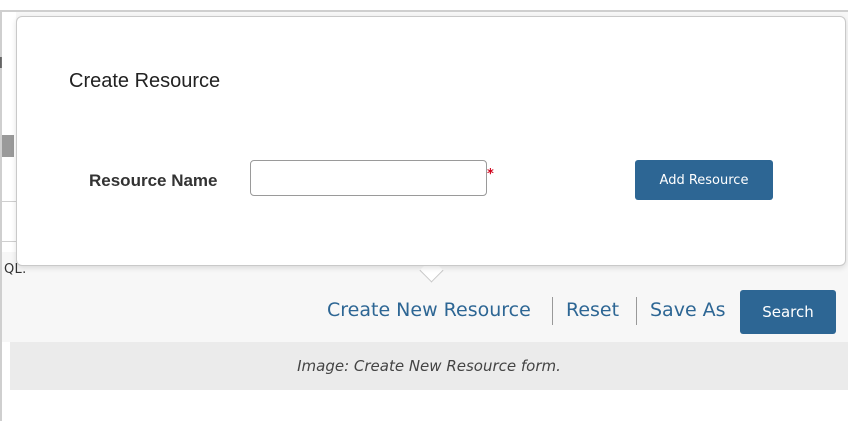 This screenshot has height=421, width=848. What do you see at coordinates (688, 310) in the screenshot?
I see `save-as-link: Save As` at bounding box center [688, 310].